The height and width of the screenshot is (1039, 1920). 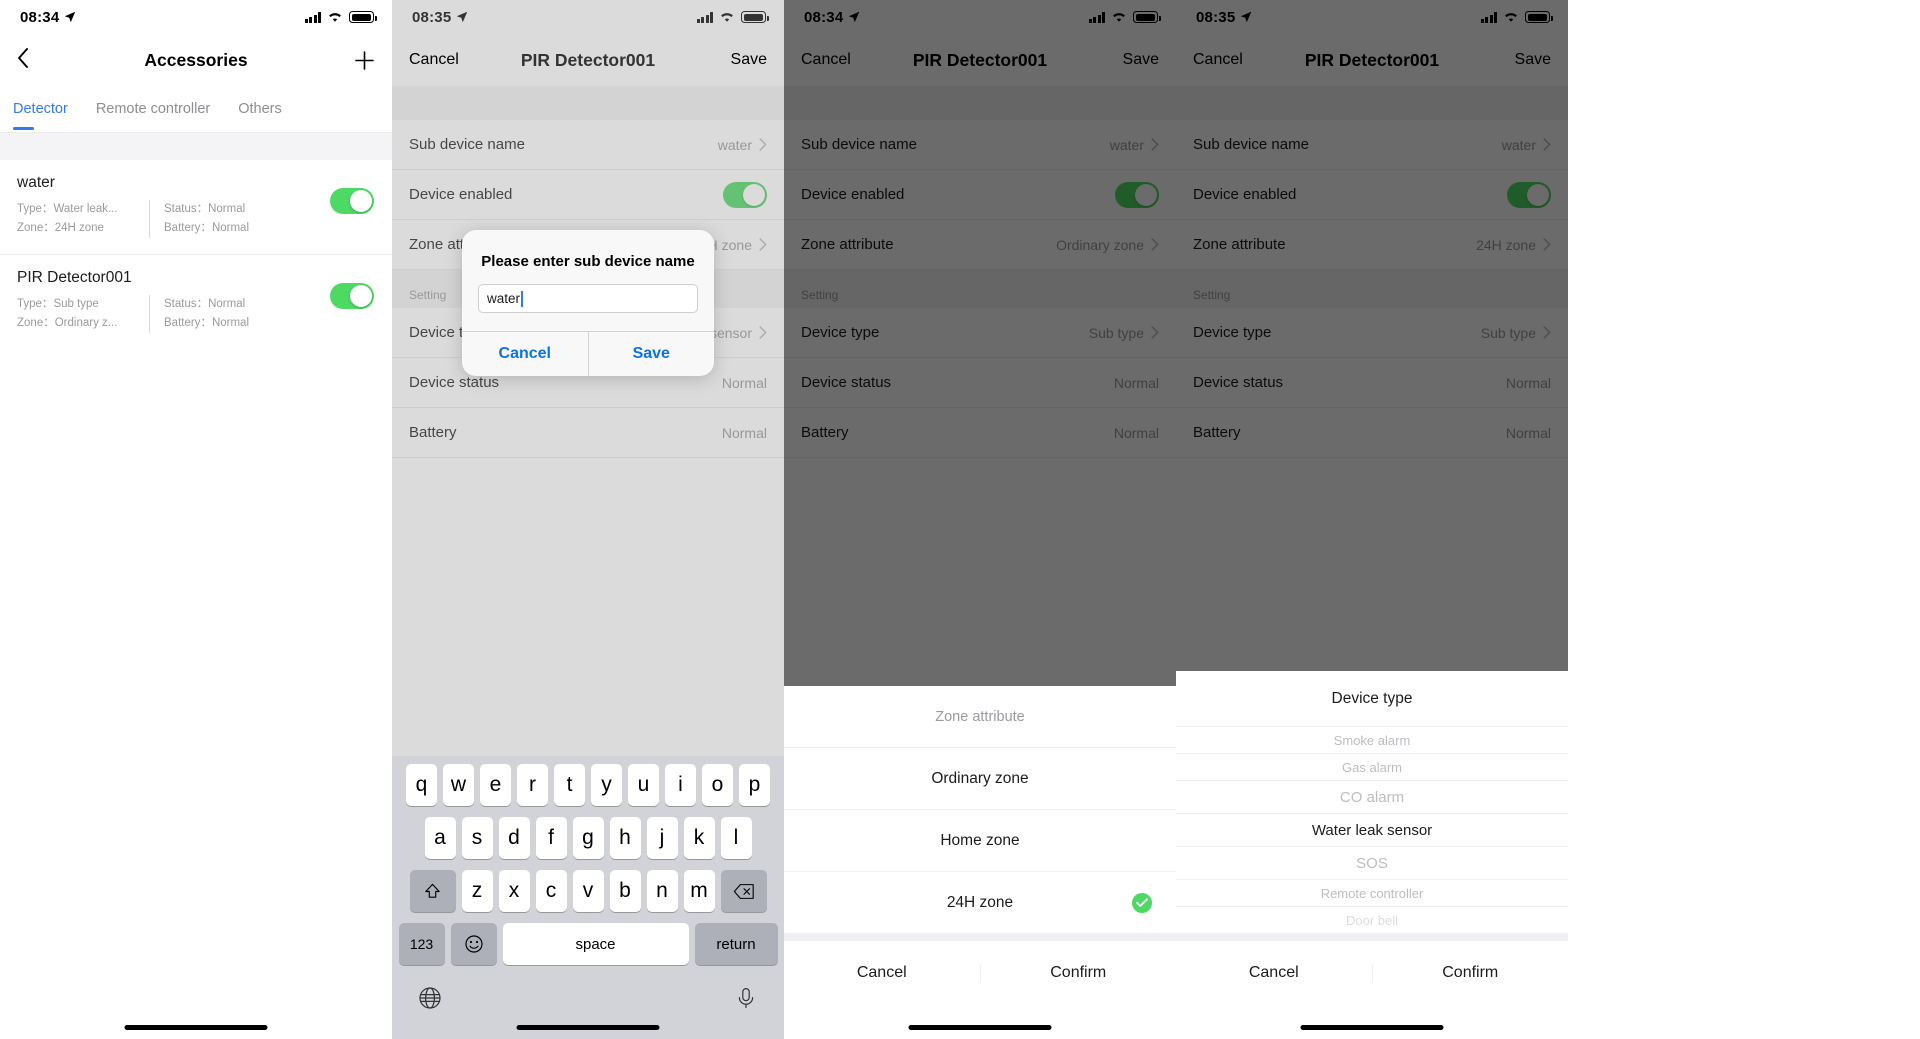 What do you see at coordinates (260, 109) in the screenshot?
I see `tab-others: Others` at bounding box center [260, 109].